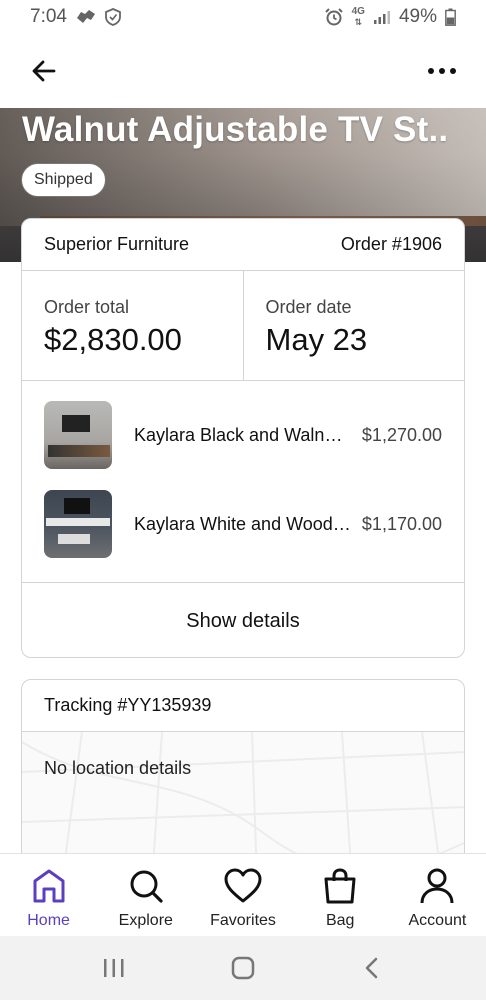 This screenshot has height=1000, width=486. Describe the element at coordinates (243, 71) in the screenshot. I see `app-bar` at that location.